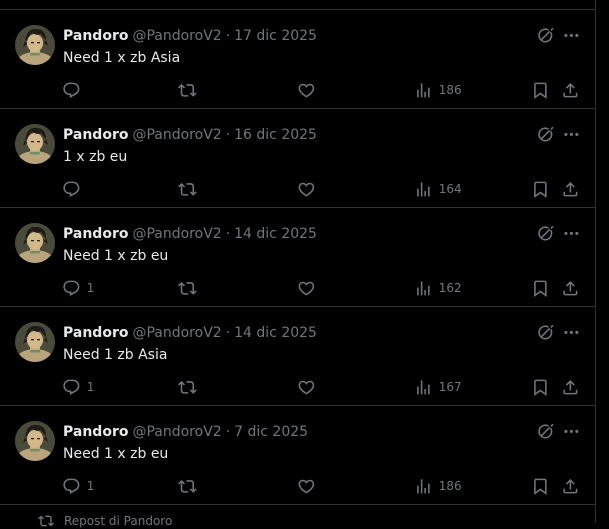 This screenshot has height=529, width=609. Describe the element at coordinates (450, 189) in the screenshot. I see `view-count: 164` at that location.